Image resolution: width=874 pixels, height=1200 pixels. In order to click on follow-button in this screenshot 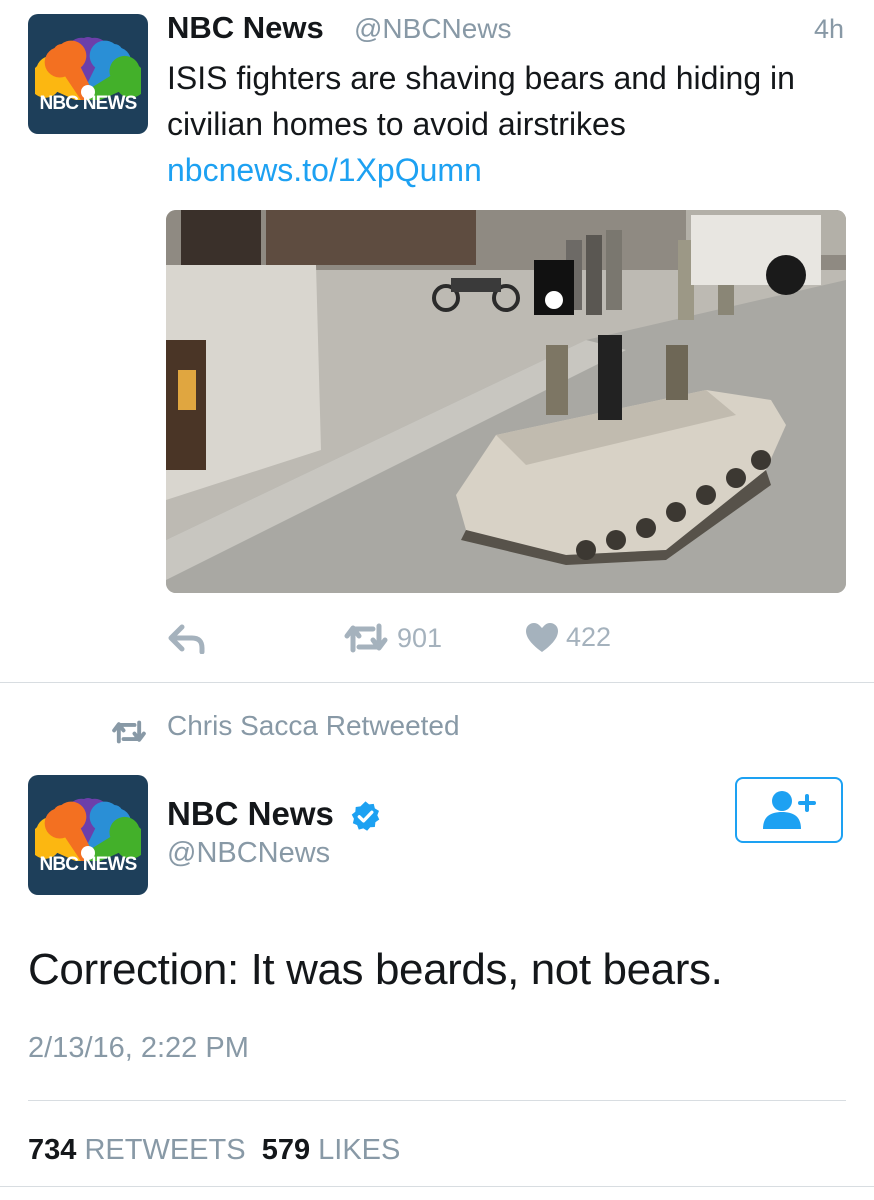, I will do `click(789, 810)`.